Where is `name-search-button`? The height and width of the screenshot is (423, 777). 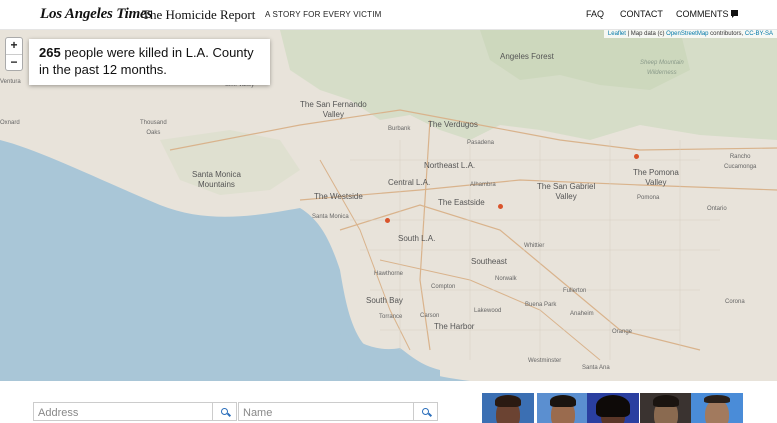 name-search-button is located at coordinates (425, 411).